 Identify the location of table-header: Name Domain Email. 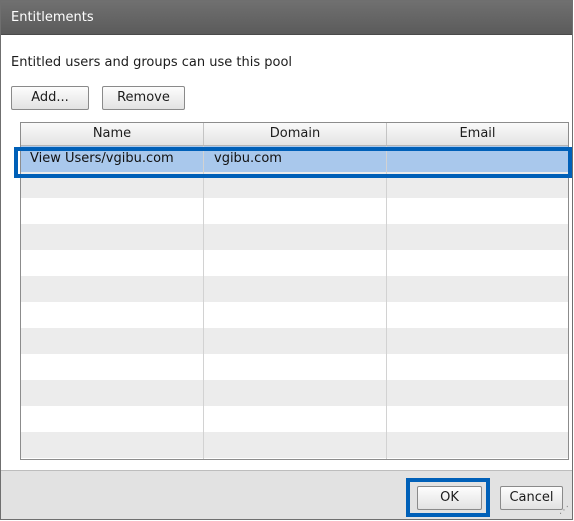
(294, 134).